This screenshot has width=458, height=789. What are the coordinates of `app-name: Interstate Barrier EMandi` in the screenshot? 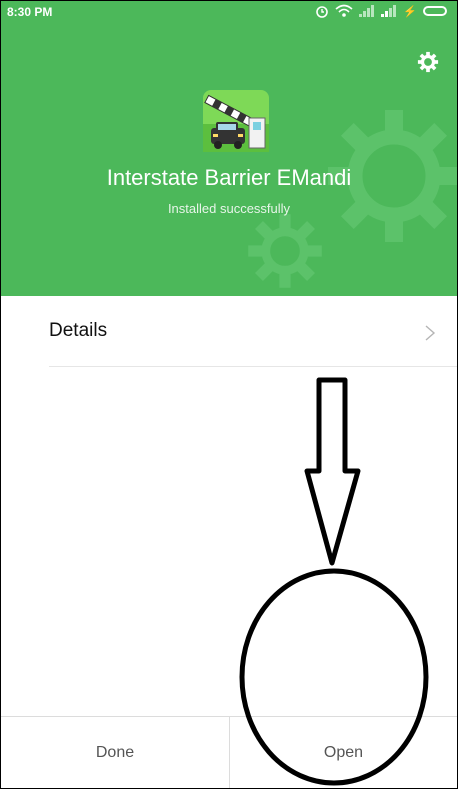 It's located at (229, 177).